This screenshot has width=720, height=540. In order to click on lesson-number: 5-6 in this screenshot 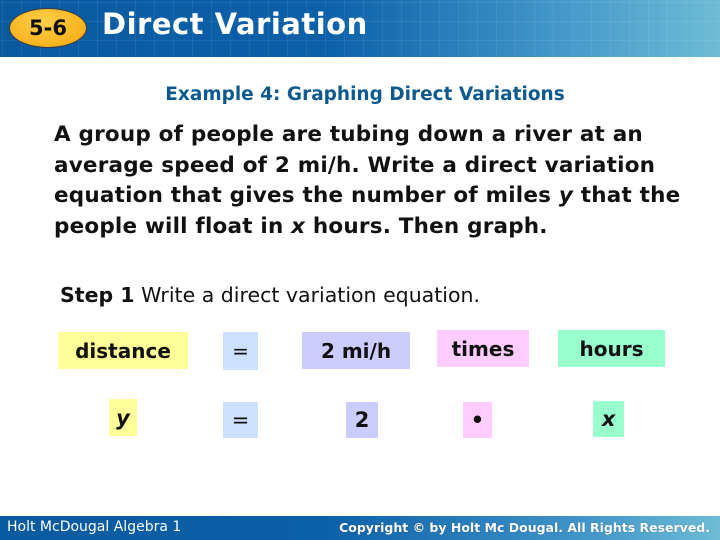, I will do `click(48, 28)`.